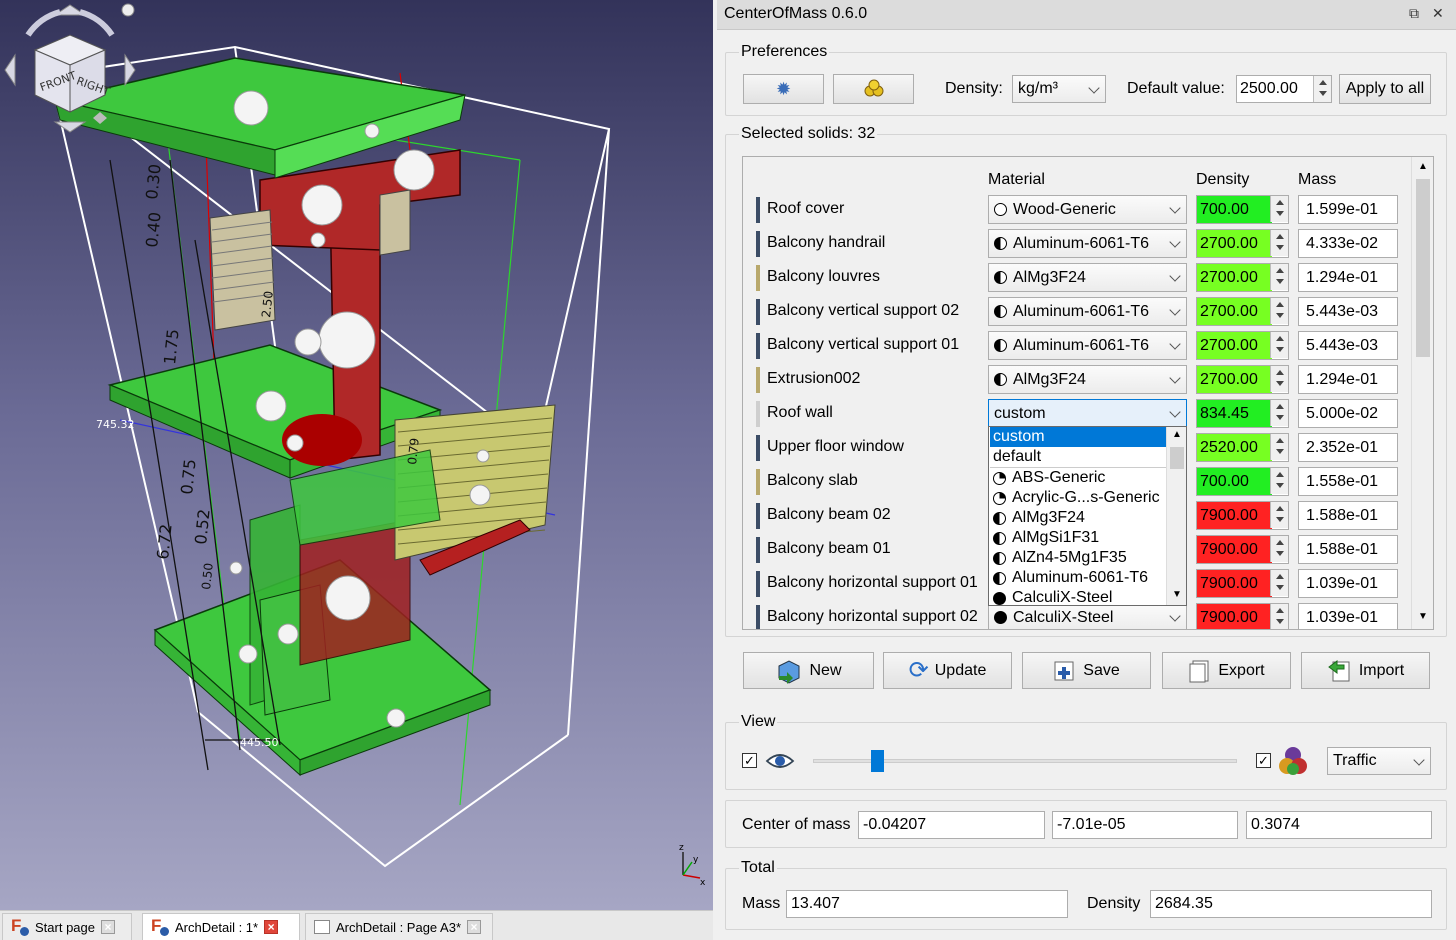  What do you see at coordinates (873, 89) in the screenshot?
I see `colors-button` at bounding box center [873, 89].